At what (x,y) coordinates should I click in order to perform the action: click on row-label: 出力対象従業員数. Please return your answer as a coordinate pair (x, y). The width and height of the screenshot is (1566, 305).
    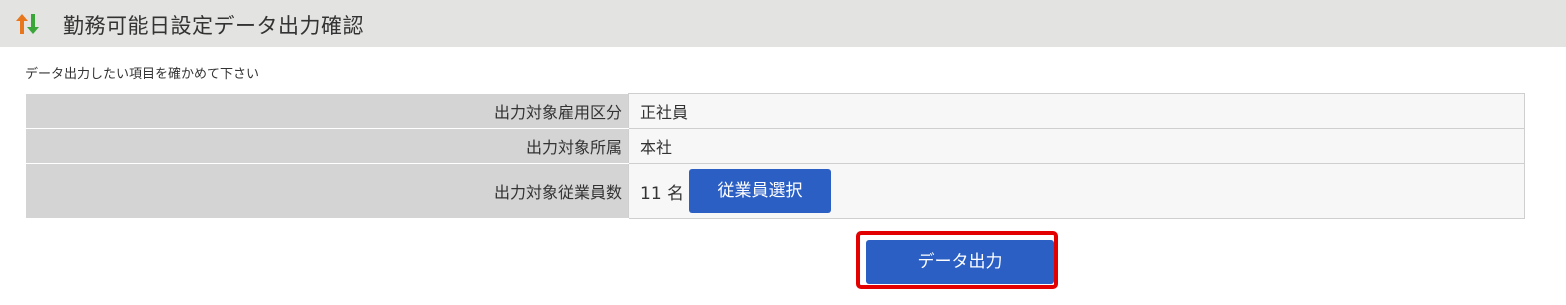
    Looking at the image, I should click on (327, 191).